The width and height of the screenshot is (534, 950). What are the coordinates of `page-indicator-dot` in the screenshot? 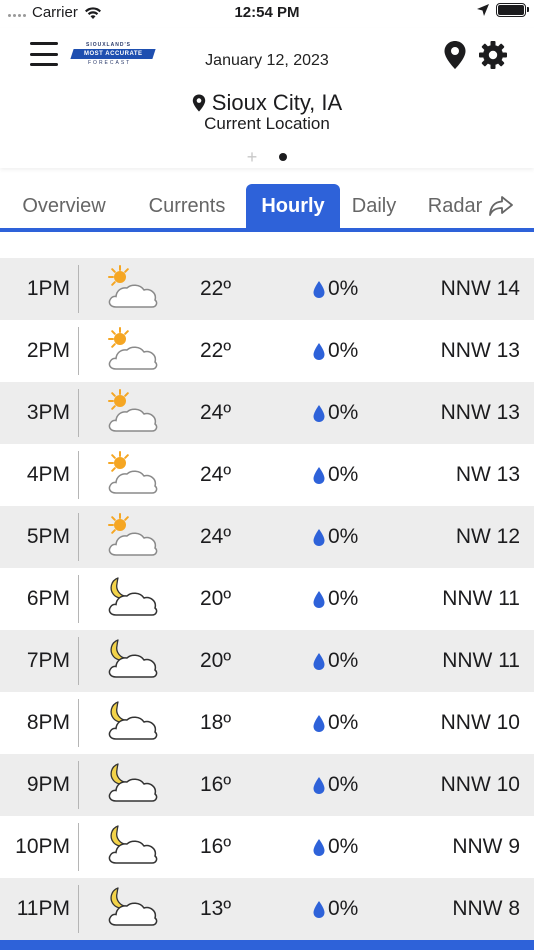 It's located at (283, 157).